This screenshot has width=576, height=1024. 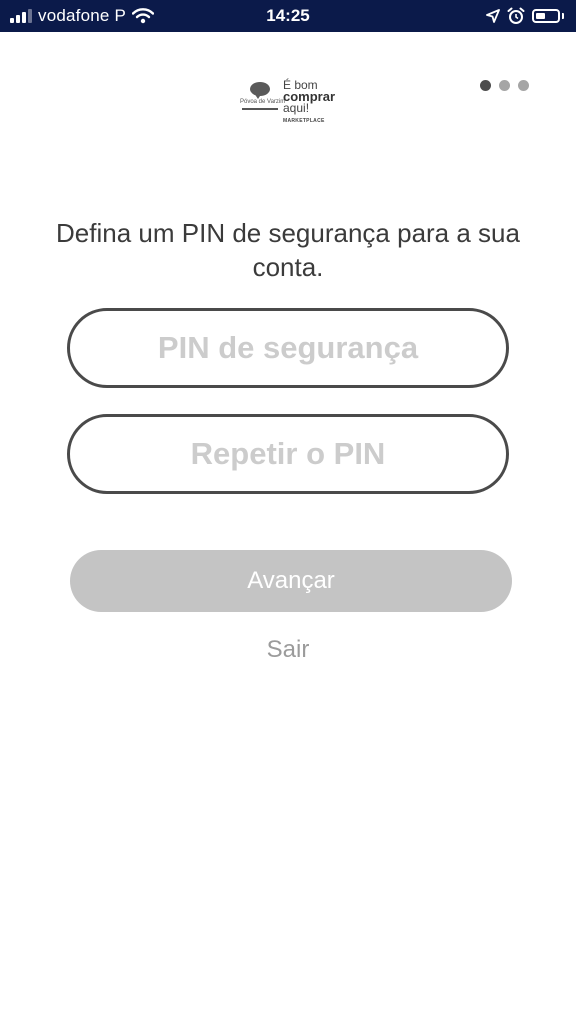 I want to click on alarm-icon, so click(x=516, y=15).